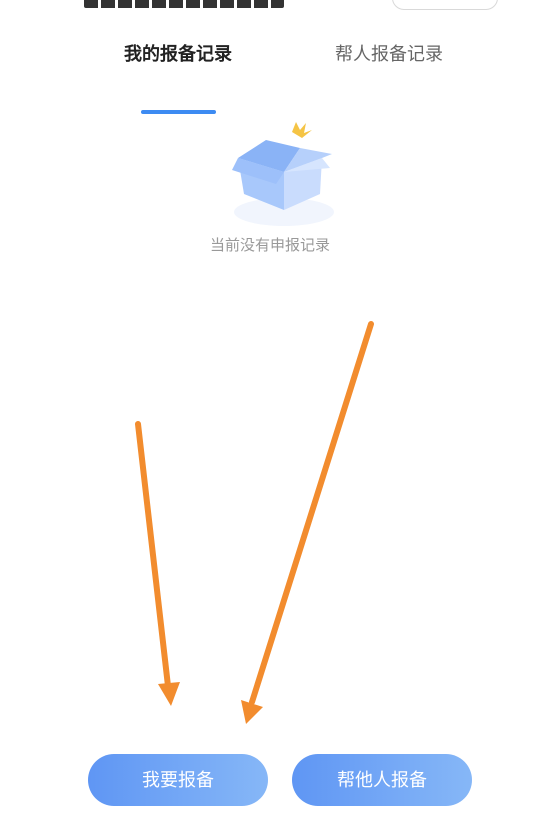  Describe the element at coordinates (382, 780) in the screenshot. I see `report-others-button: 帮他人报备` at that location.